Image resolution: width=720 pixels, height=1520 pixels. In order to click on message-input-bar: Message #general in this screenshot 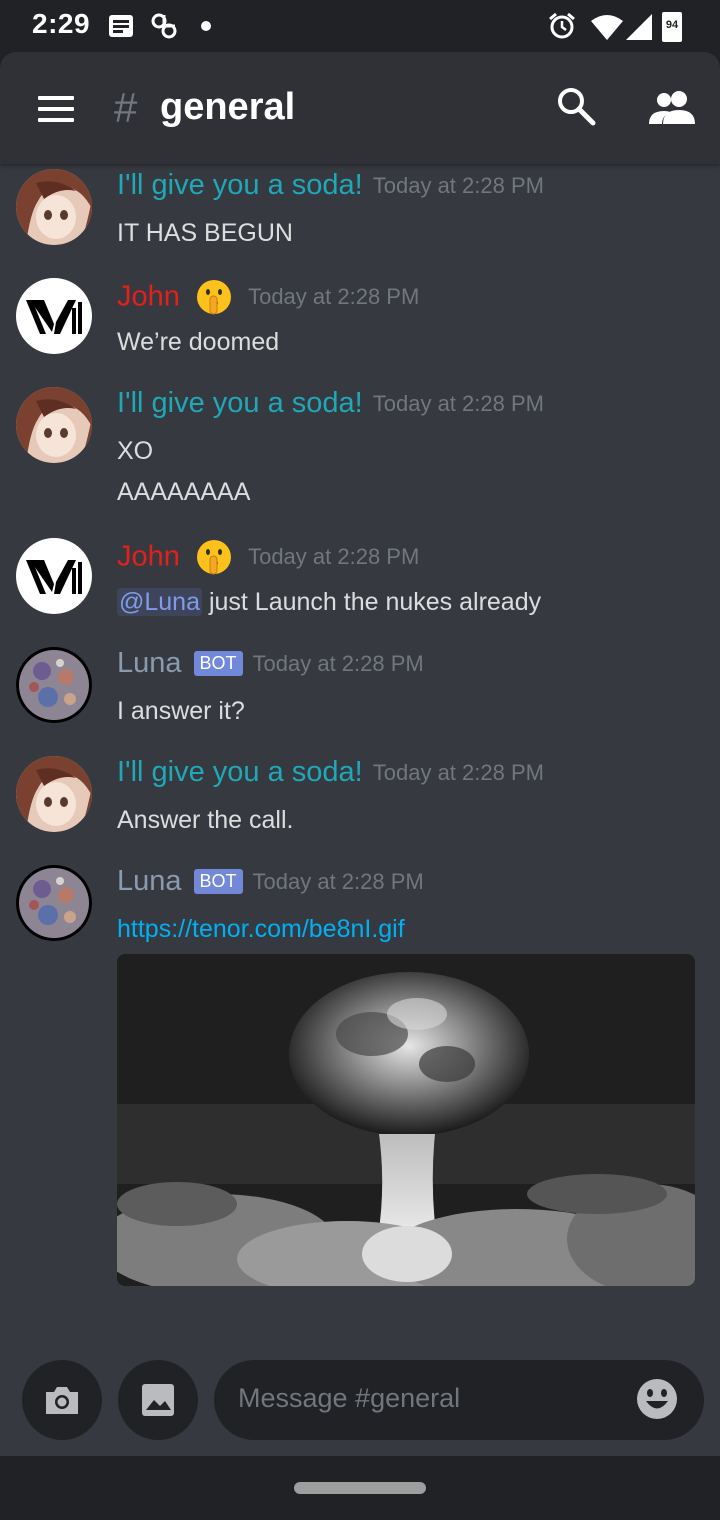, I will do `click(360, 1405)`.